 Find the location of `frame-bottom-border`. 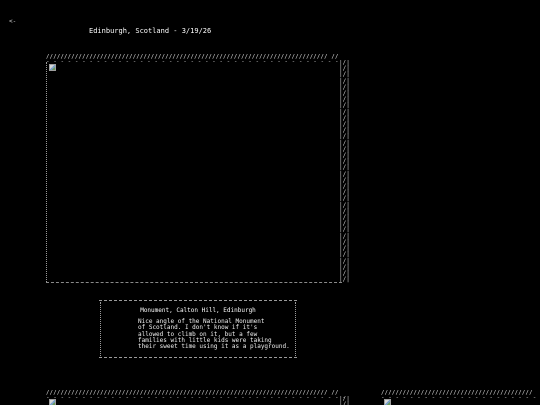

frame-bottom-border is located at coordinates (194, 284).